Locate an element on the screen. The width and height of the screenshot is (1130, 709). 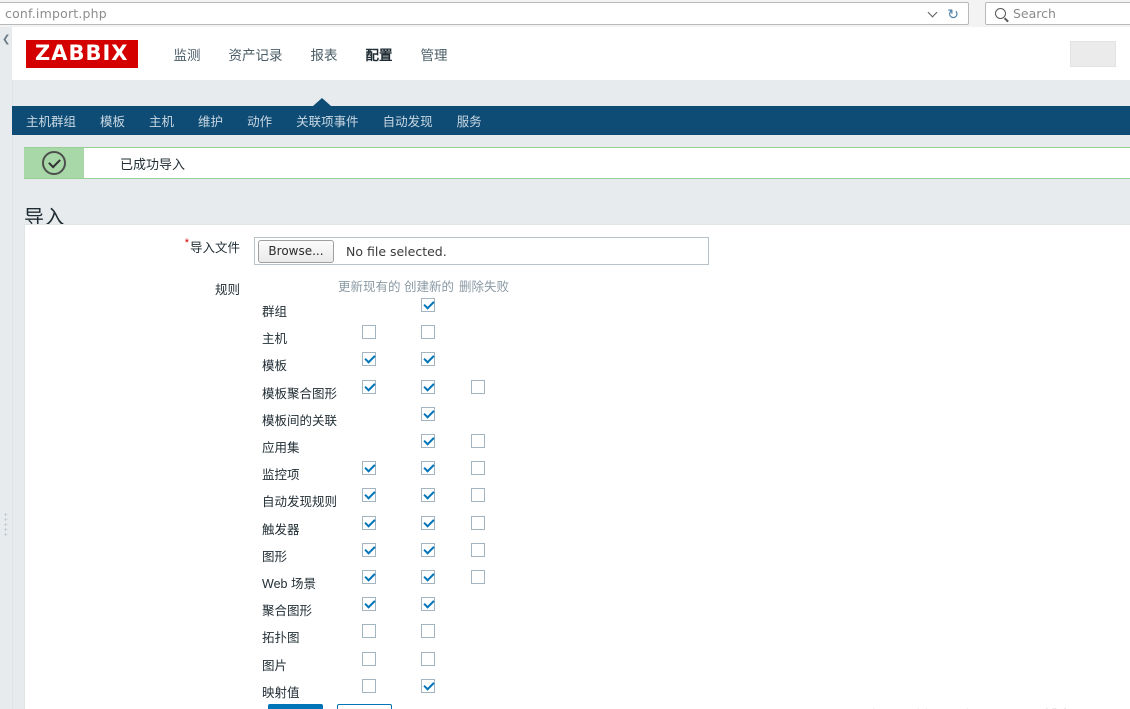
rule-name: 模板 is located at coordinates (275, 366).